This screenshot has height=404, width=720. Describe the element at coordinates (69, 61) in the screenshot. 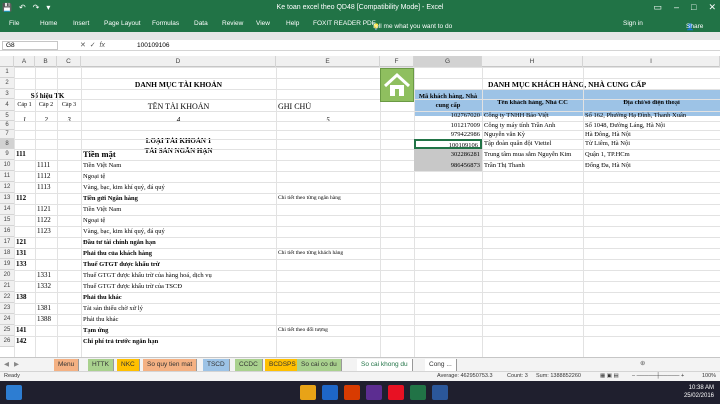

I see `col-header-c: C` at that location.